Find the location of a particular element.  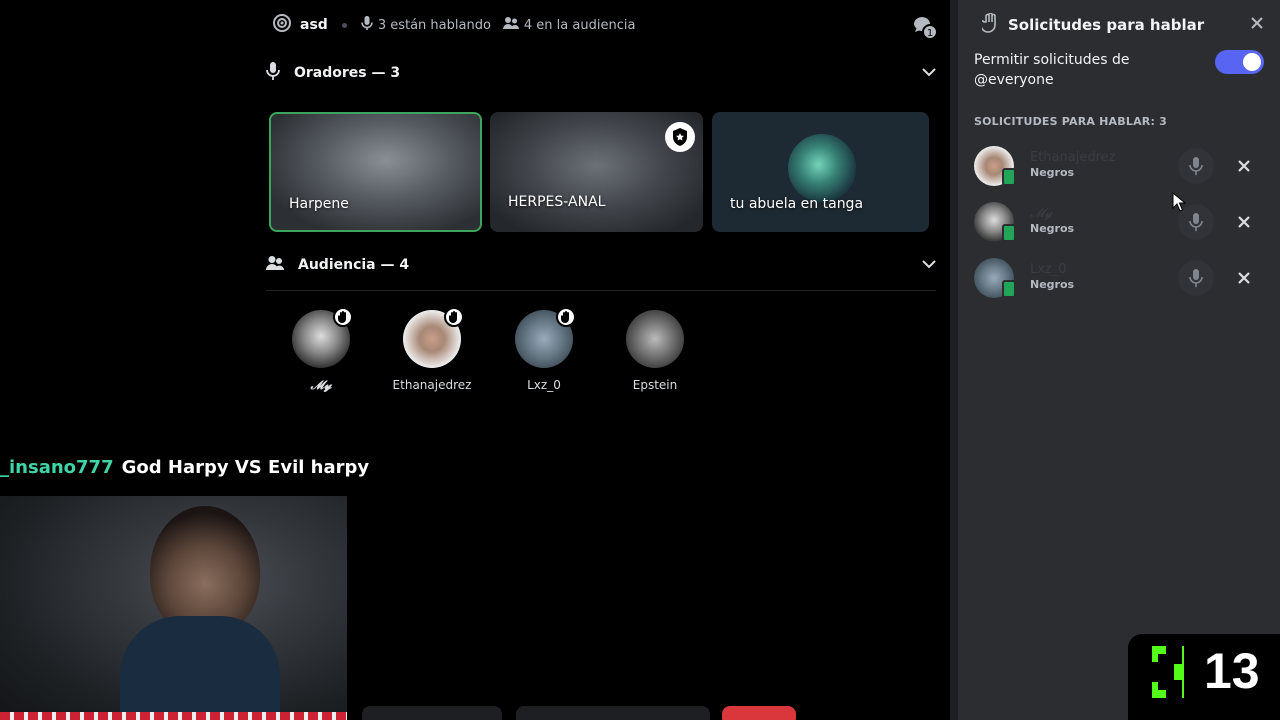

audience-section-header: Audiencia — 4 is located at coordinates (601, 265).